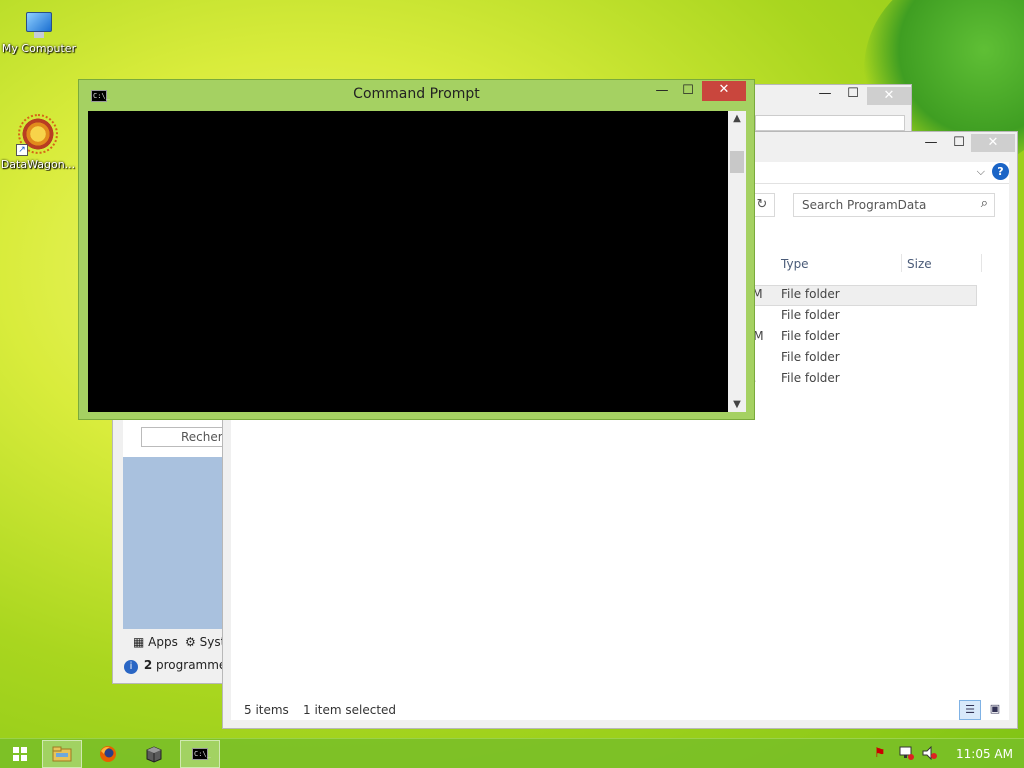  I want to click on shortcut-arrow-icon: ↗, so click(22, 150).